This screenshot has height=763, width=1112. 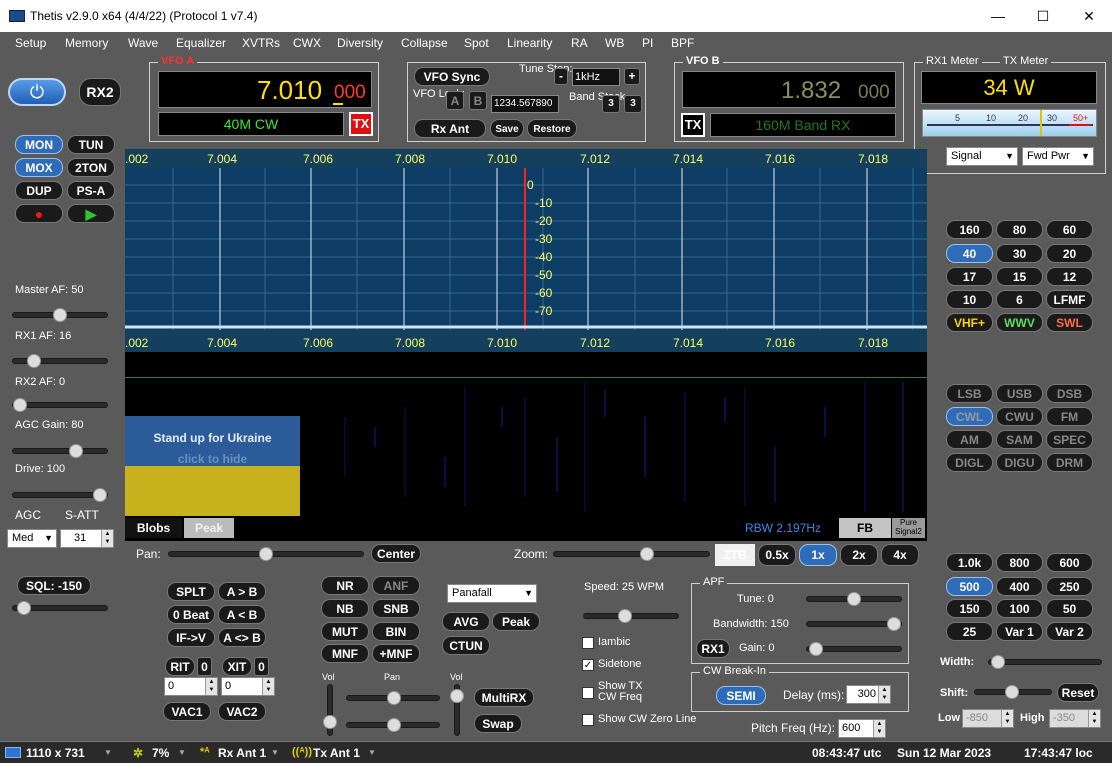 I want to click on pitch-input: 600 ▲ ▼, so click(x=862, y=728).